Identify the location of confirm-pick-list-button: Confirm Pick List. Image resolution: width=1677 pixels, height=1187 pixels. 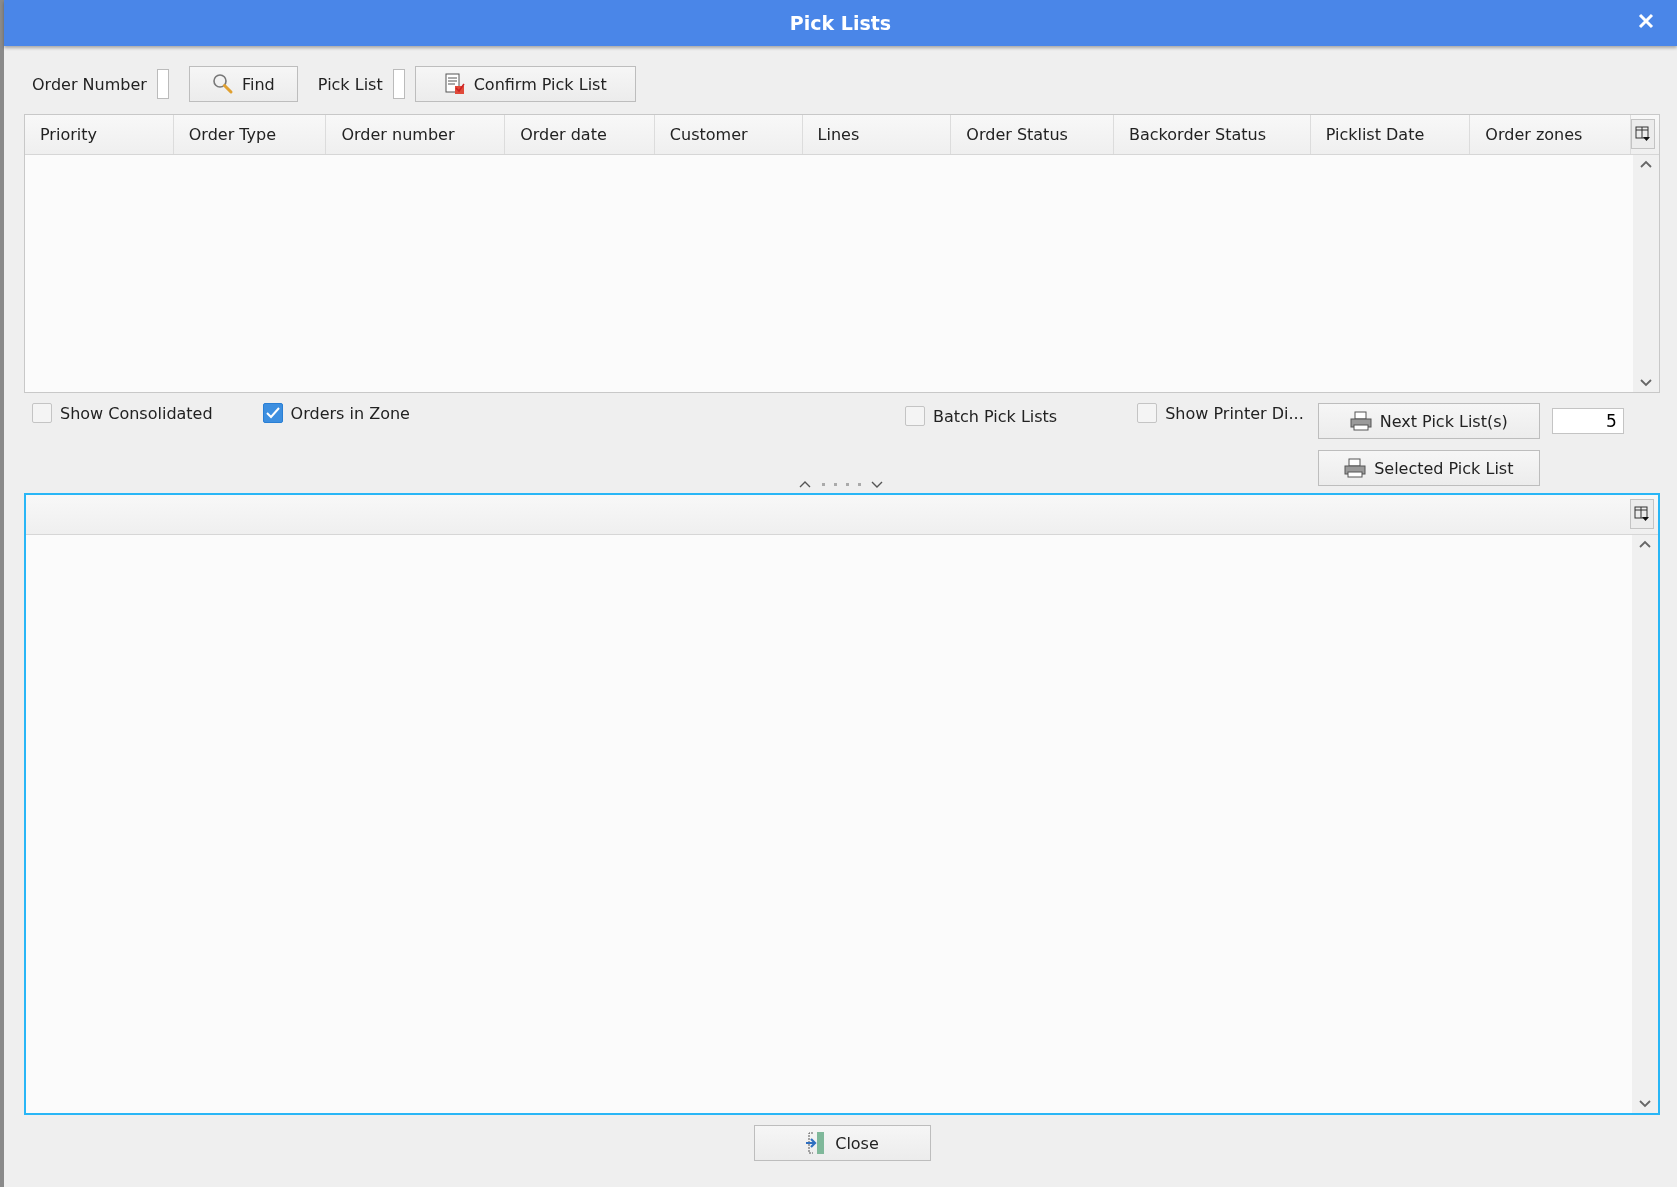
(525, 84).